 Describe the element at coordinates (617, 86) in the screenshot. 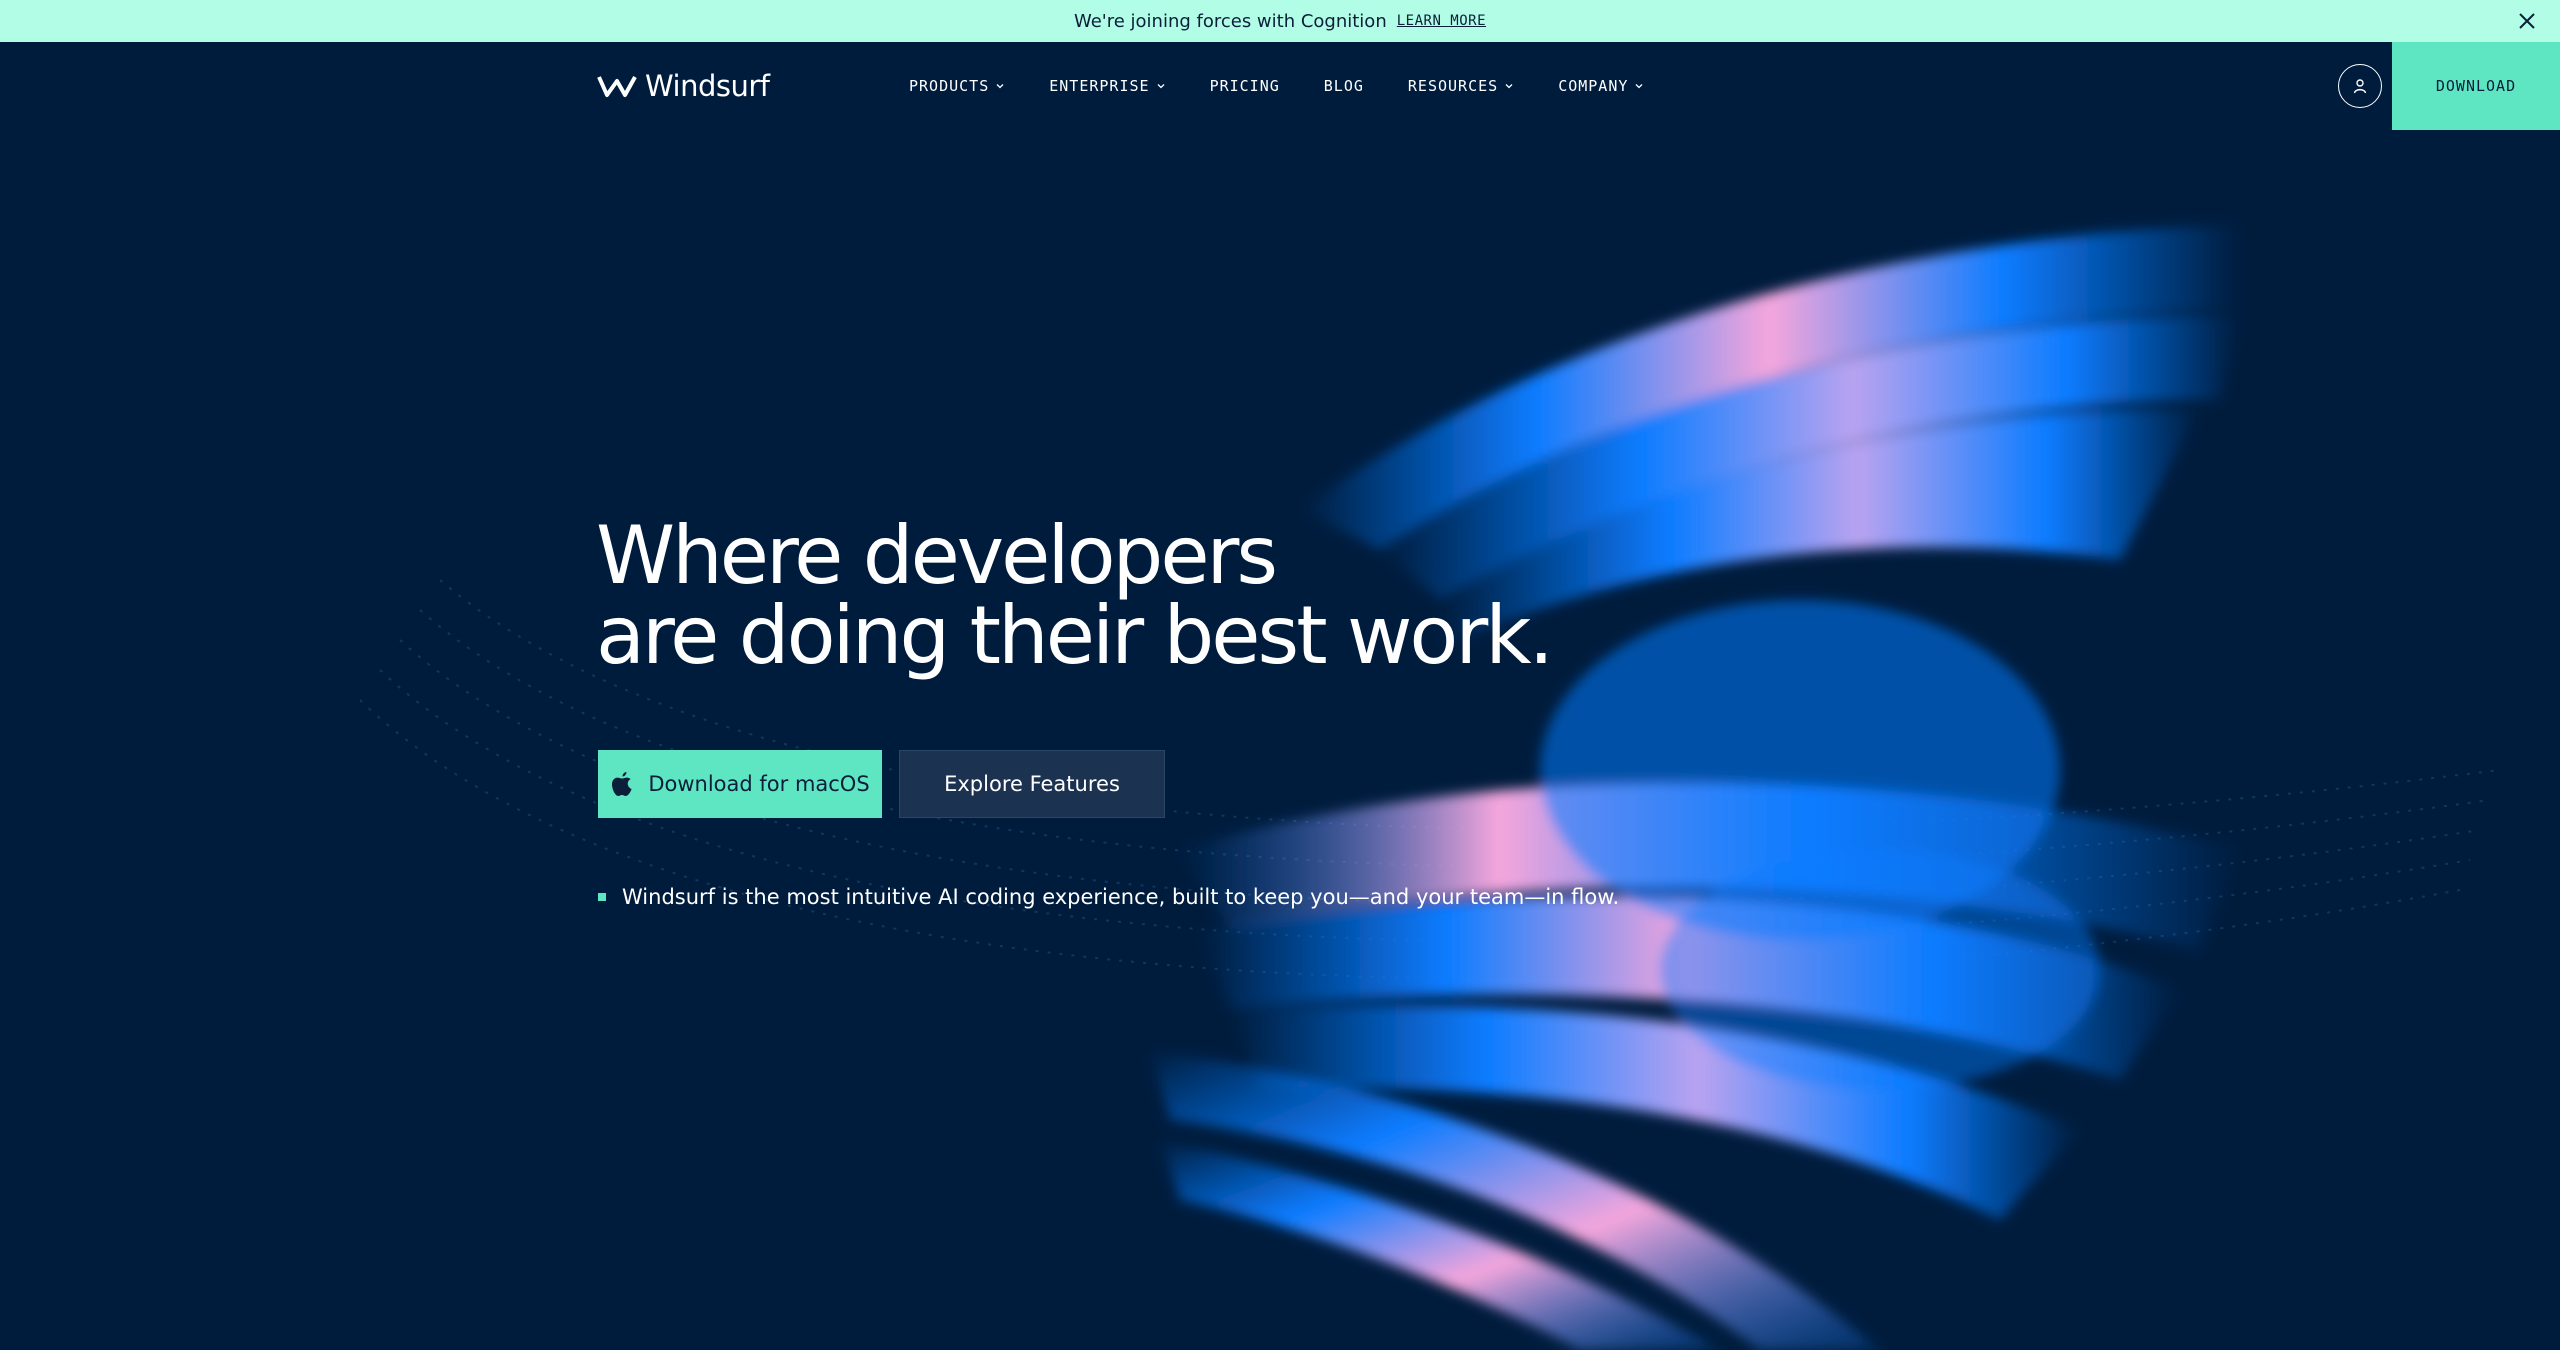

I see `windsurf-logo-icon` at that location.